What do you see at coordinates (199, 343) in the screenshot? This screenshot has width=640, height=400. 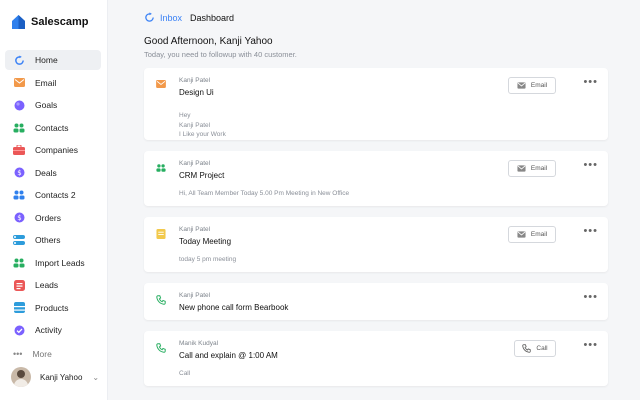 I see `card-author: Manik Kudyal` at bounding box center [199, 343].